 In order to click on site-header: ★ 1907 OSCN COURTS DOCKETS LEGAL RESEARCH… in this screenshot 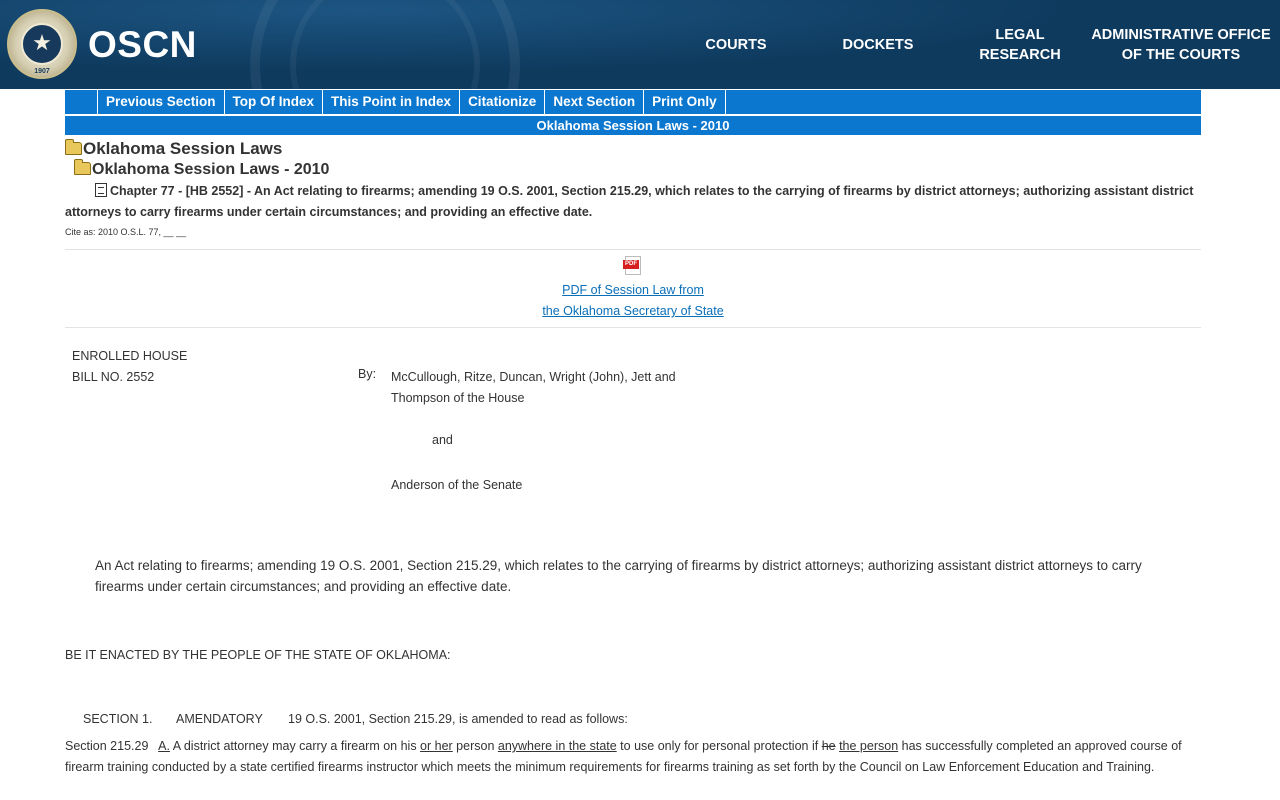, I will do `click(640, 44)`.